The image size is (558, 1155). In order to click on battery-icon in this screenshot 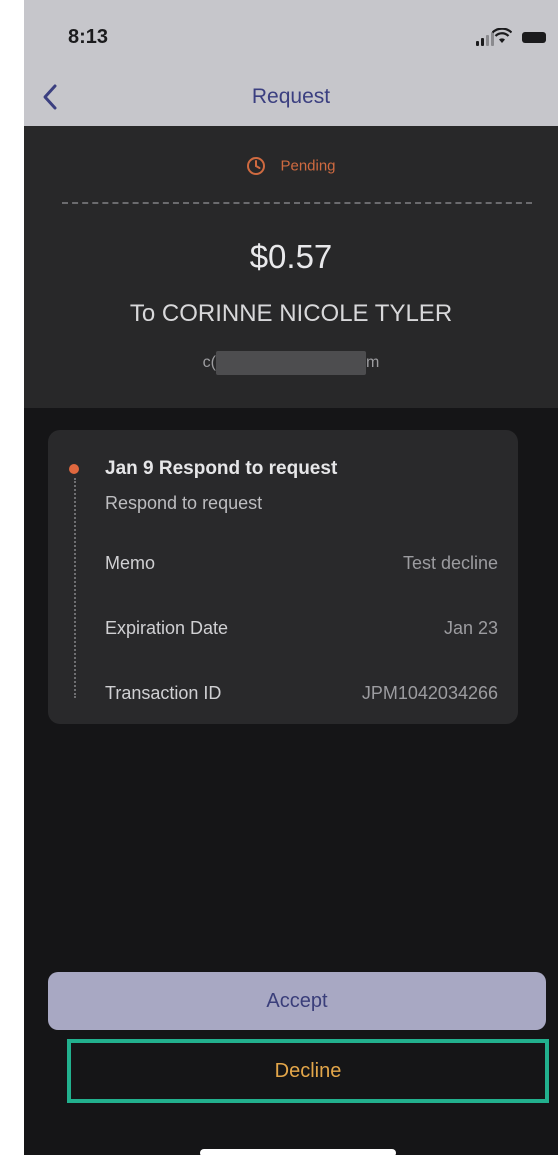, I will do `click(534, 37)`.